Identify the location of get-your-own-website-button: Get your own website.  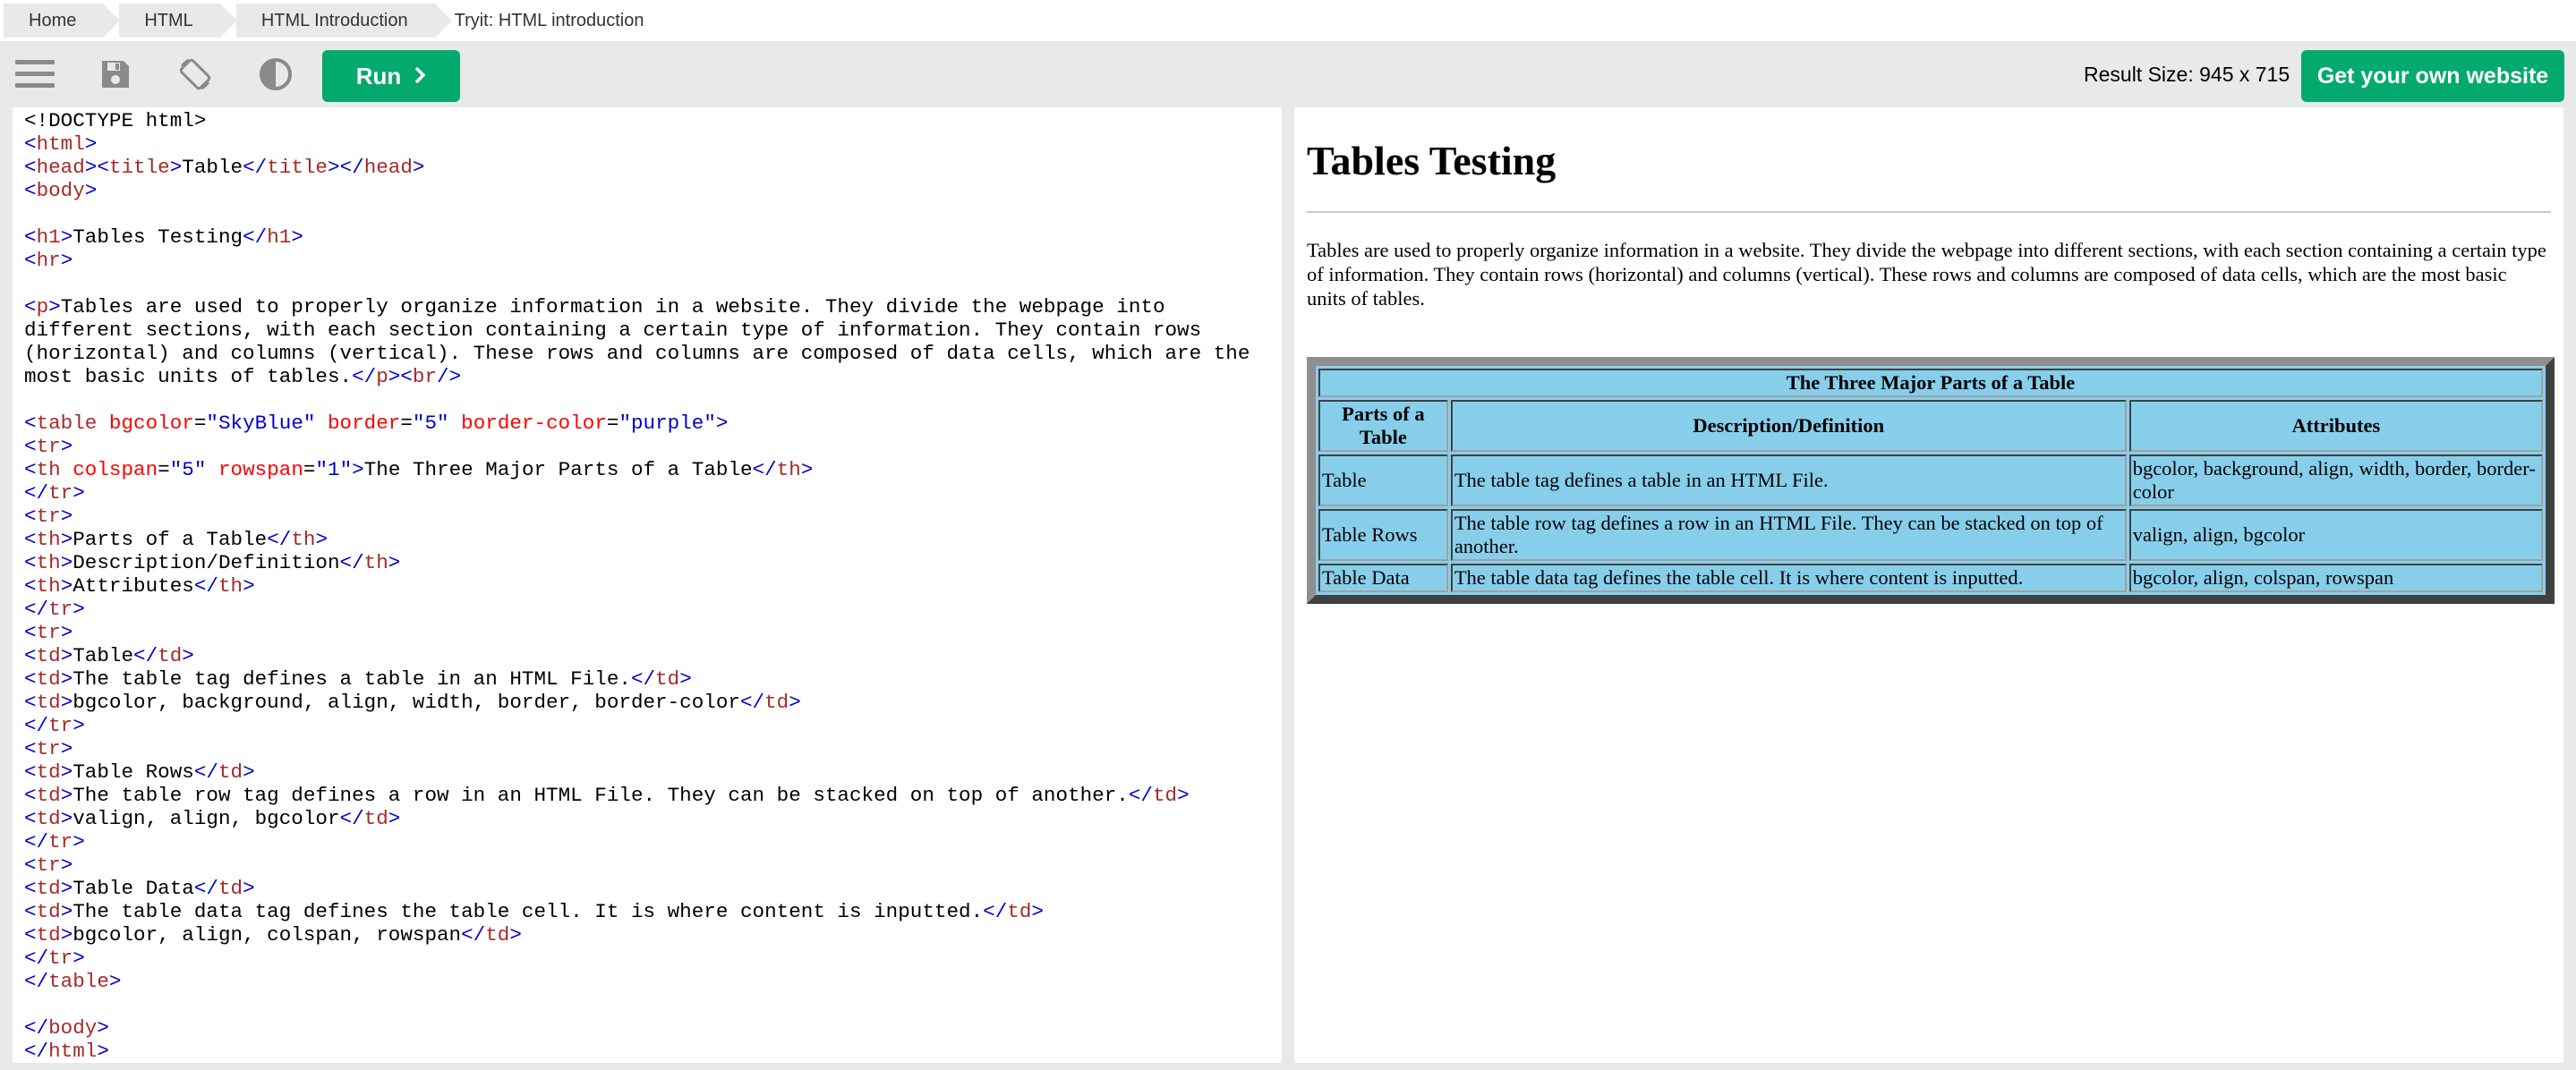
(2432, 76).